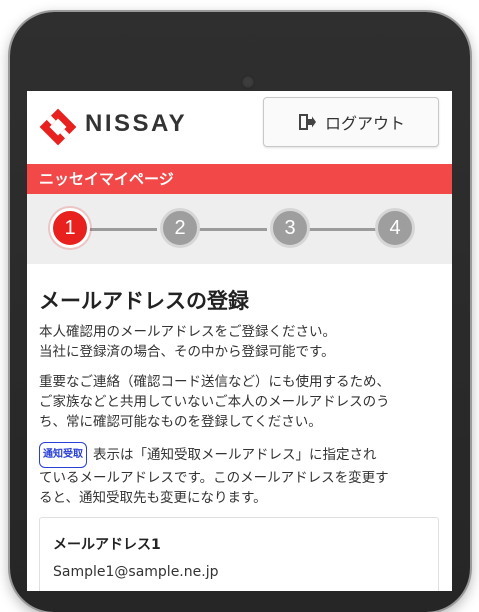 The image size is (479, 612). What do you see at coordinates (235, 455) in the screenshot?
I see `notification-line-text: 表示は「通知受取メールアドレス」に指定され` at bounding box center [235, 455].